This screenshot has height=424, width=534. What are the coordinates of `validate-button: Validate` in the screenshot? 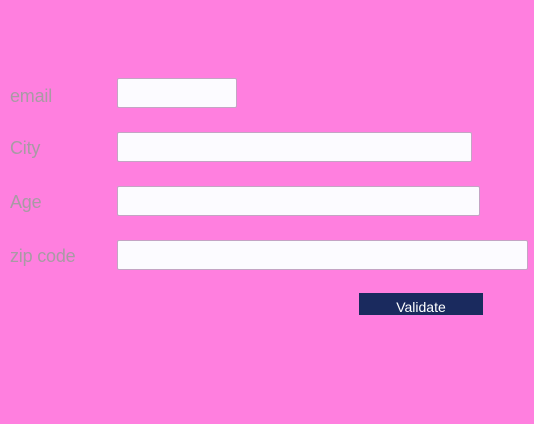 It's located at (421, 304).